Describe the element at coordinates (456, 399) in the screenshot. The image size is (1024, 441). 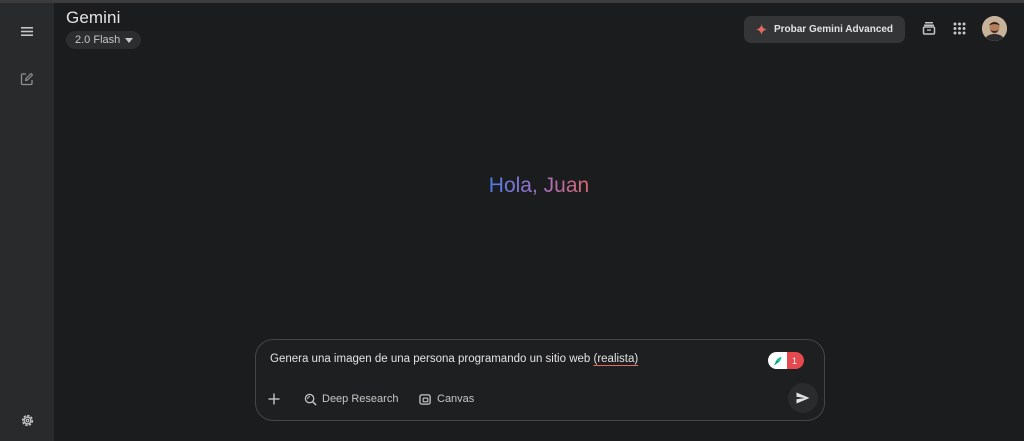
I see `canvas-label: Canvas` at that location.